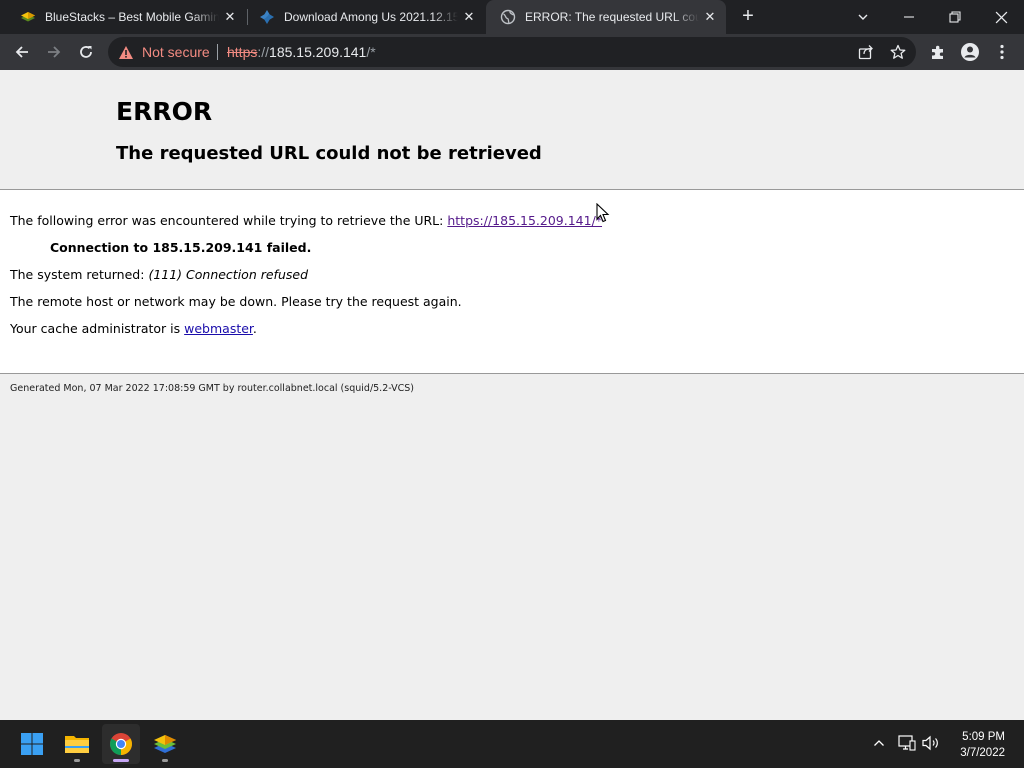  I want to click on profile-button, so click(970, 52).